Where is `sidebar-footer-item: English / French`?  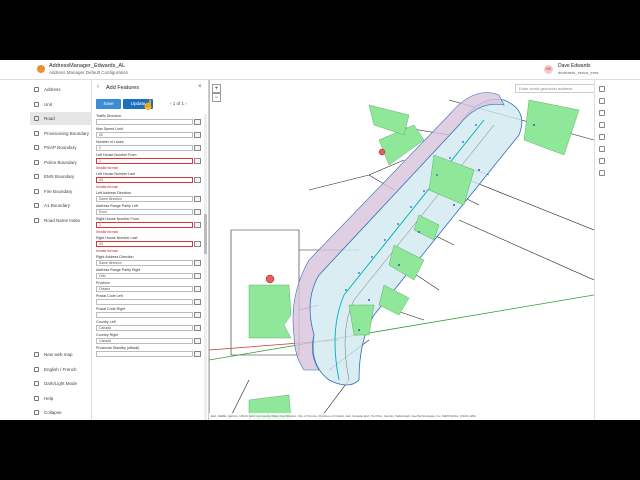
sidebar-footer-item: English / French is located at coordinates (61, 369).